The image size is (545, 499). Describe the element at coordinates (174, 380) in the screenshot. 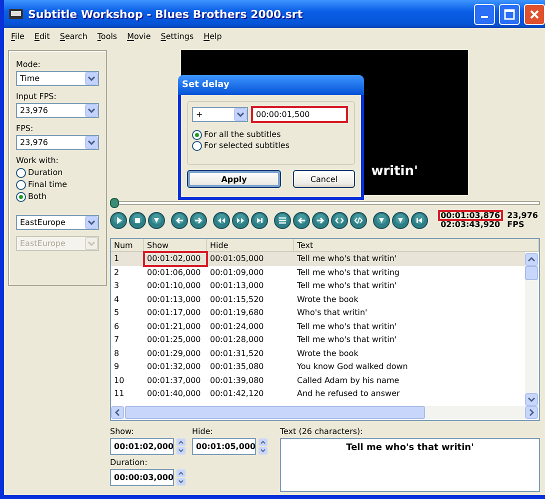

I see `table-cell-text: 00:01:37,000` at that location.